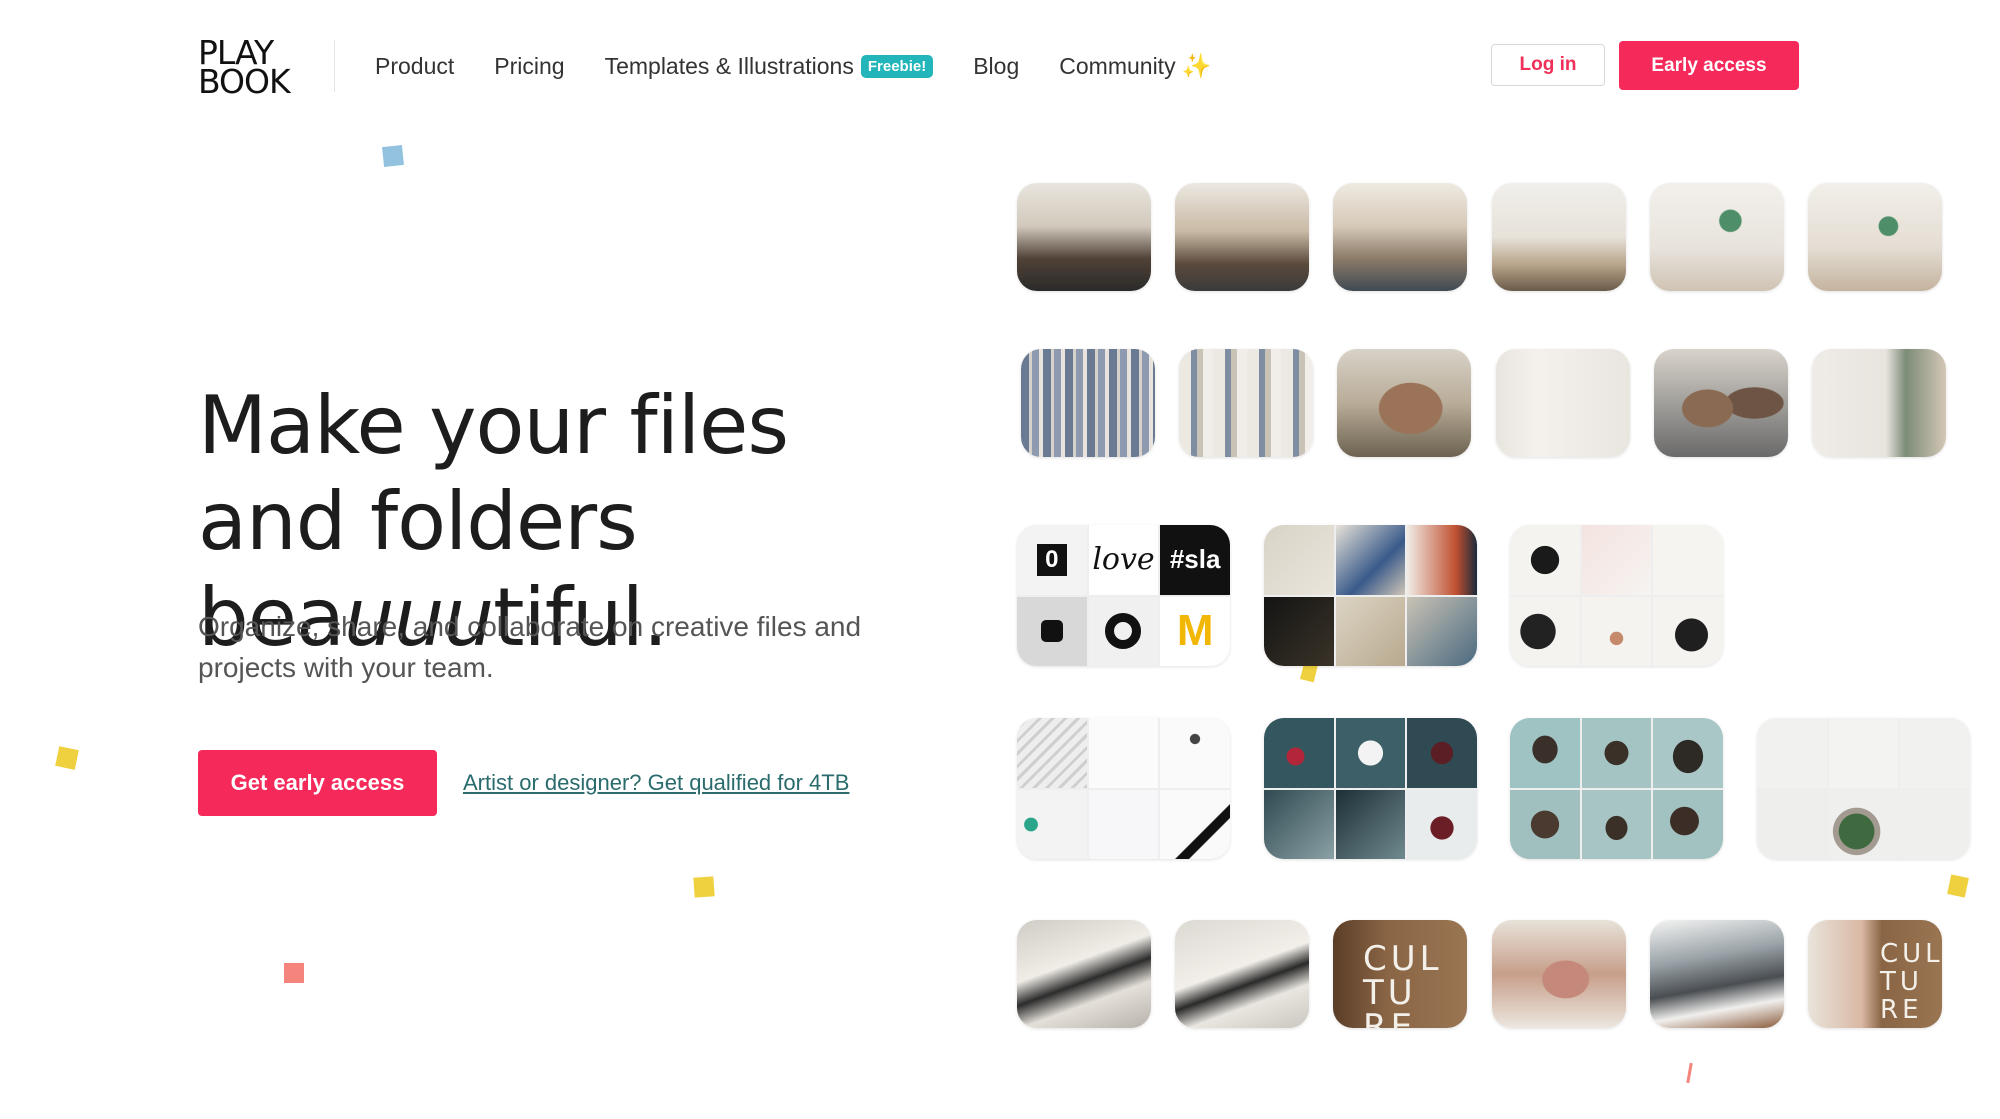 This screenshot has height=1119, width=2000. I want to click on desk-collage-tile, so click(1123, 788).